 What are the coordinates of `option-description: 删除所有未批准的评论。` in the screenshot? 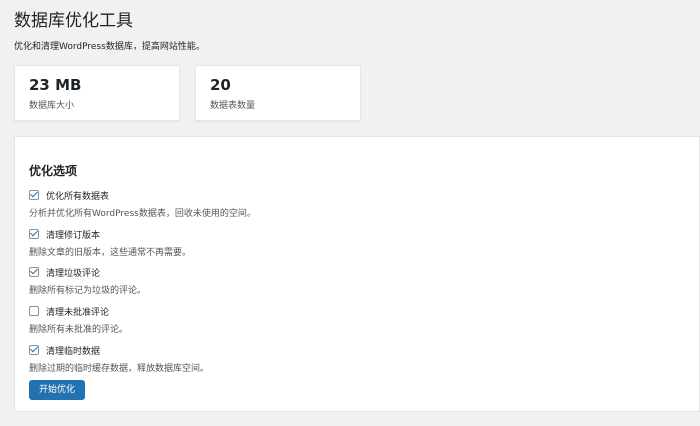 It's located at (79, 330).